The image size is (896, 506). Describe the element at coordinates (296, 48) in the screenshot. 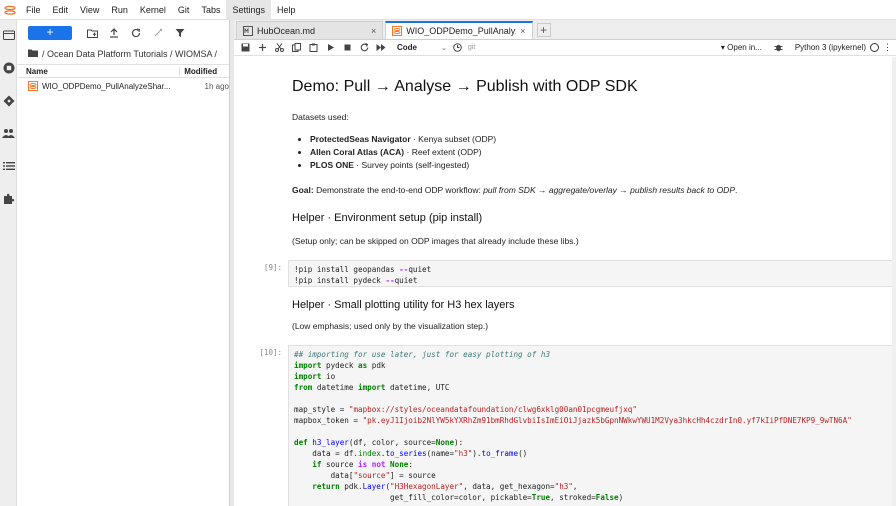

I see `copy-icon` at that location.